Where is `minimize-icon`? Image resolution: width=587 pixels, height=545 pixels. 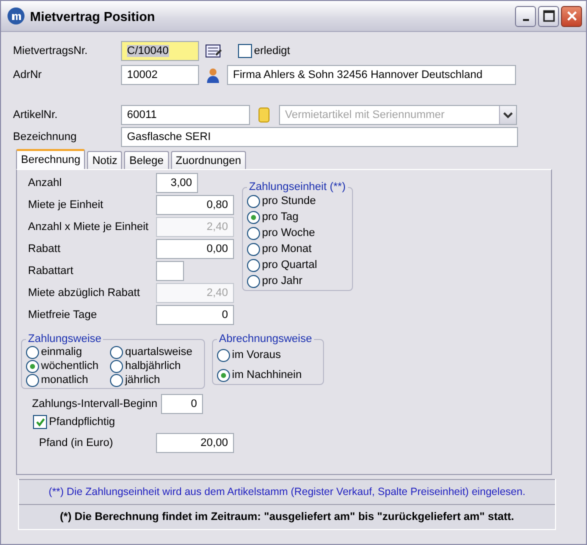
minimize-icon is located at coordinates (525, 20).